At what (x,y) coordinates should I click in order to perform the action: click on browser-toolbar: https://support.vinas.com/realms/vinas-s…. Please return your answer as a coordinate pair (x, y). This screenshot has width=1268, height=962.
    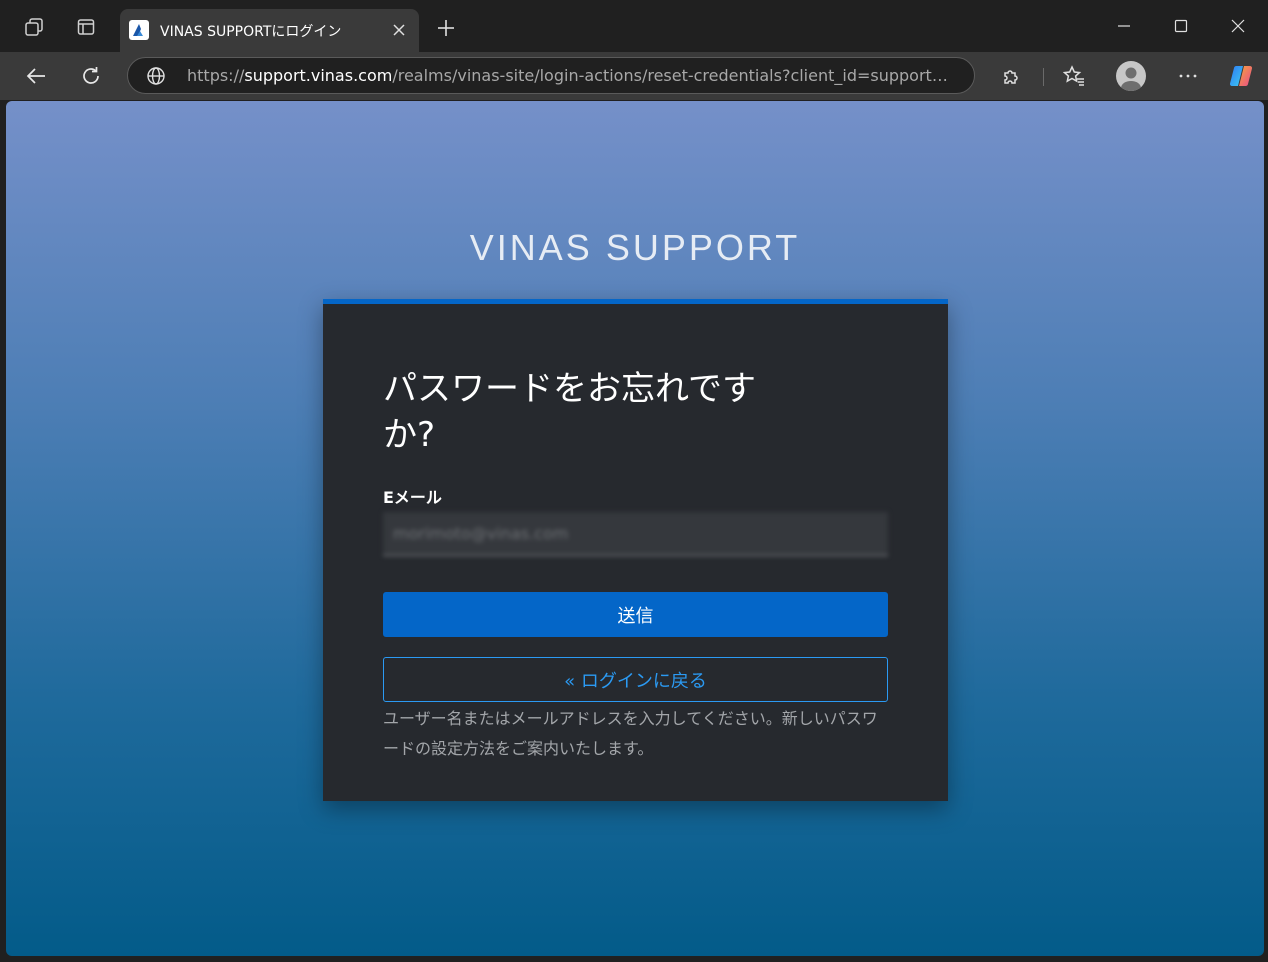
    Looking at the image, I should click on (634, 76).